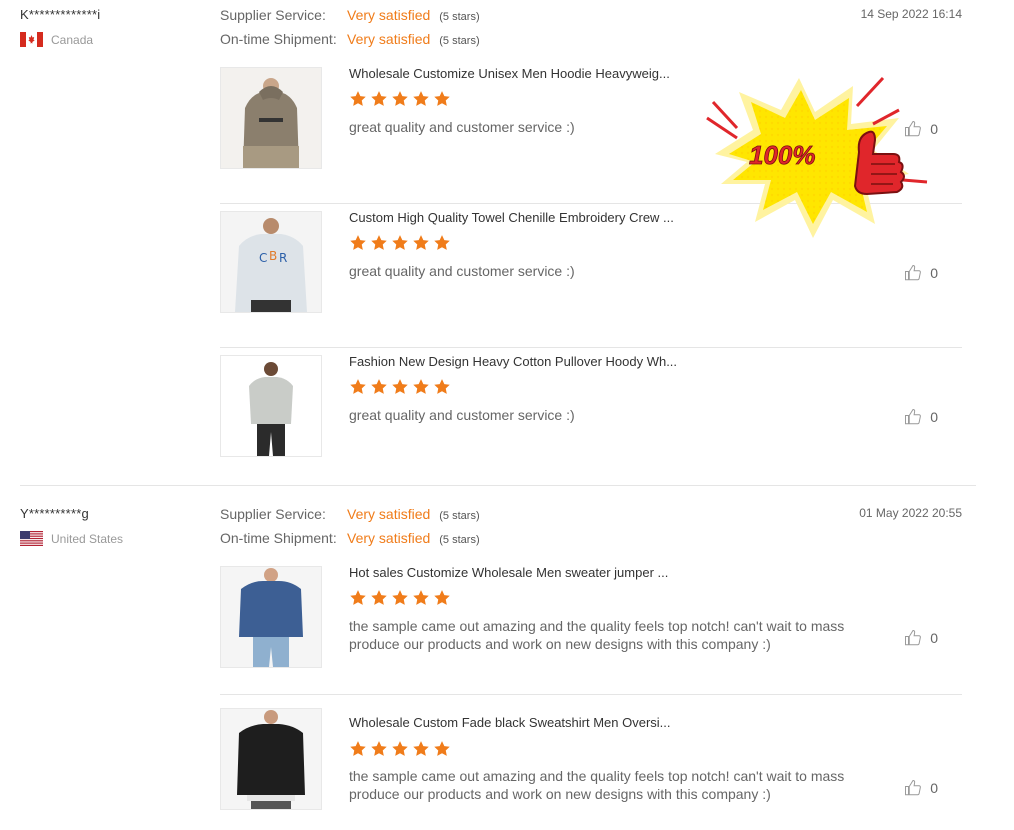  I want to click on svg-text: C, so click(263, 258).